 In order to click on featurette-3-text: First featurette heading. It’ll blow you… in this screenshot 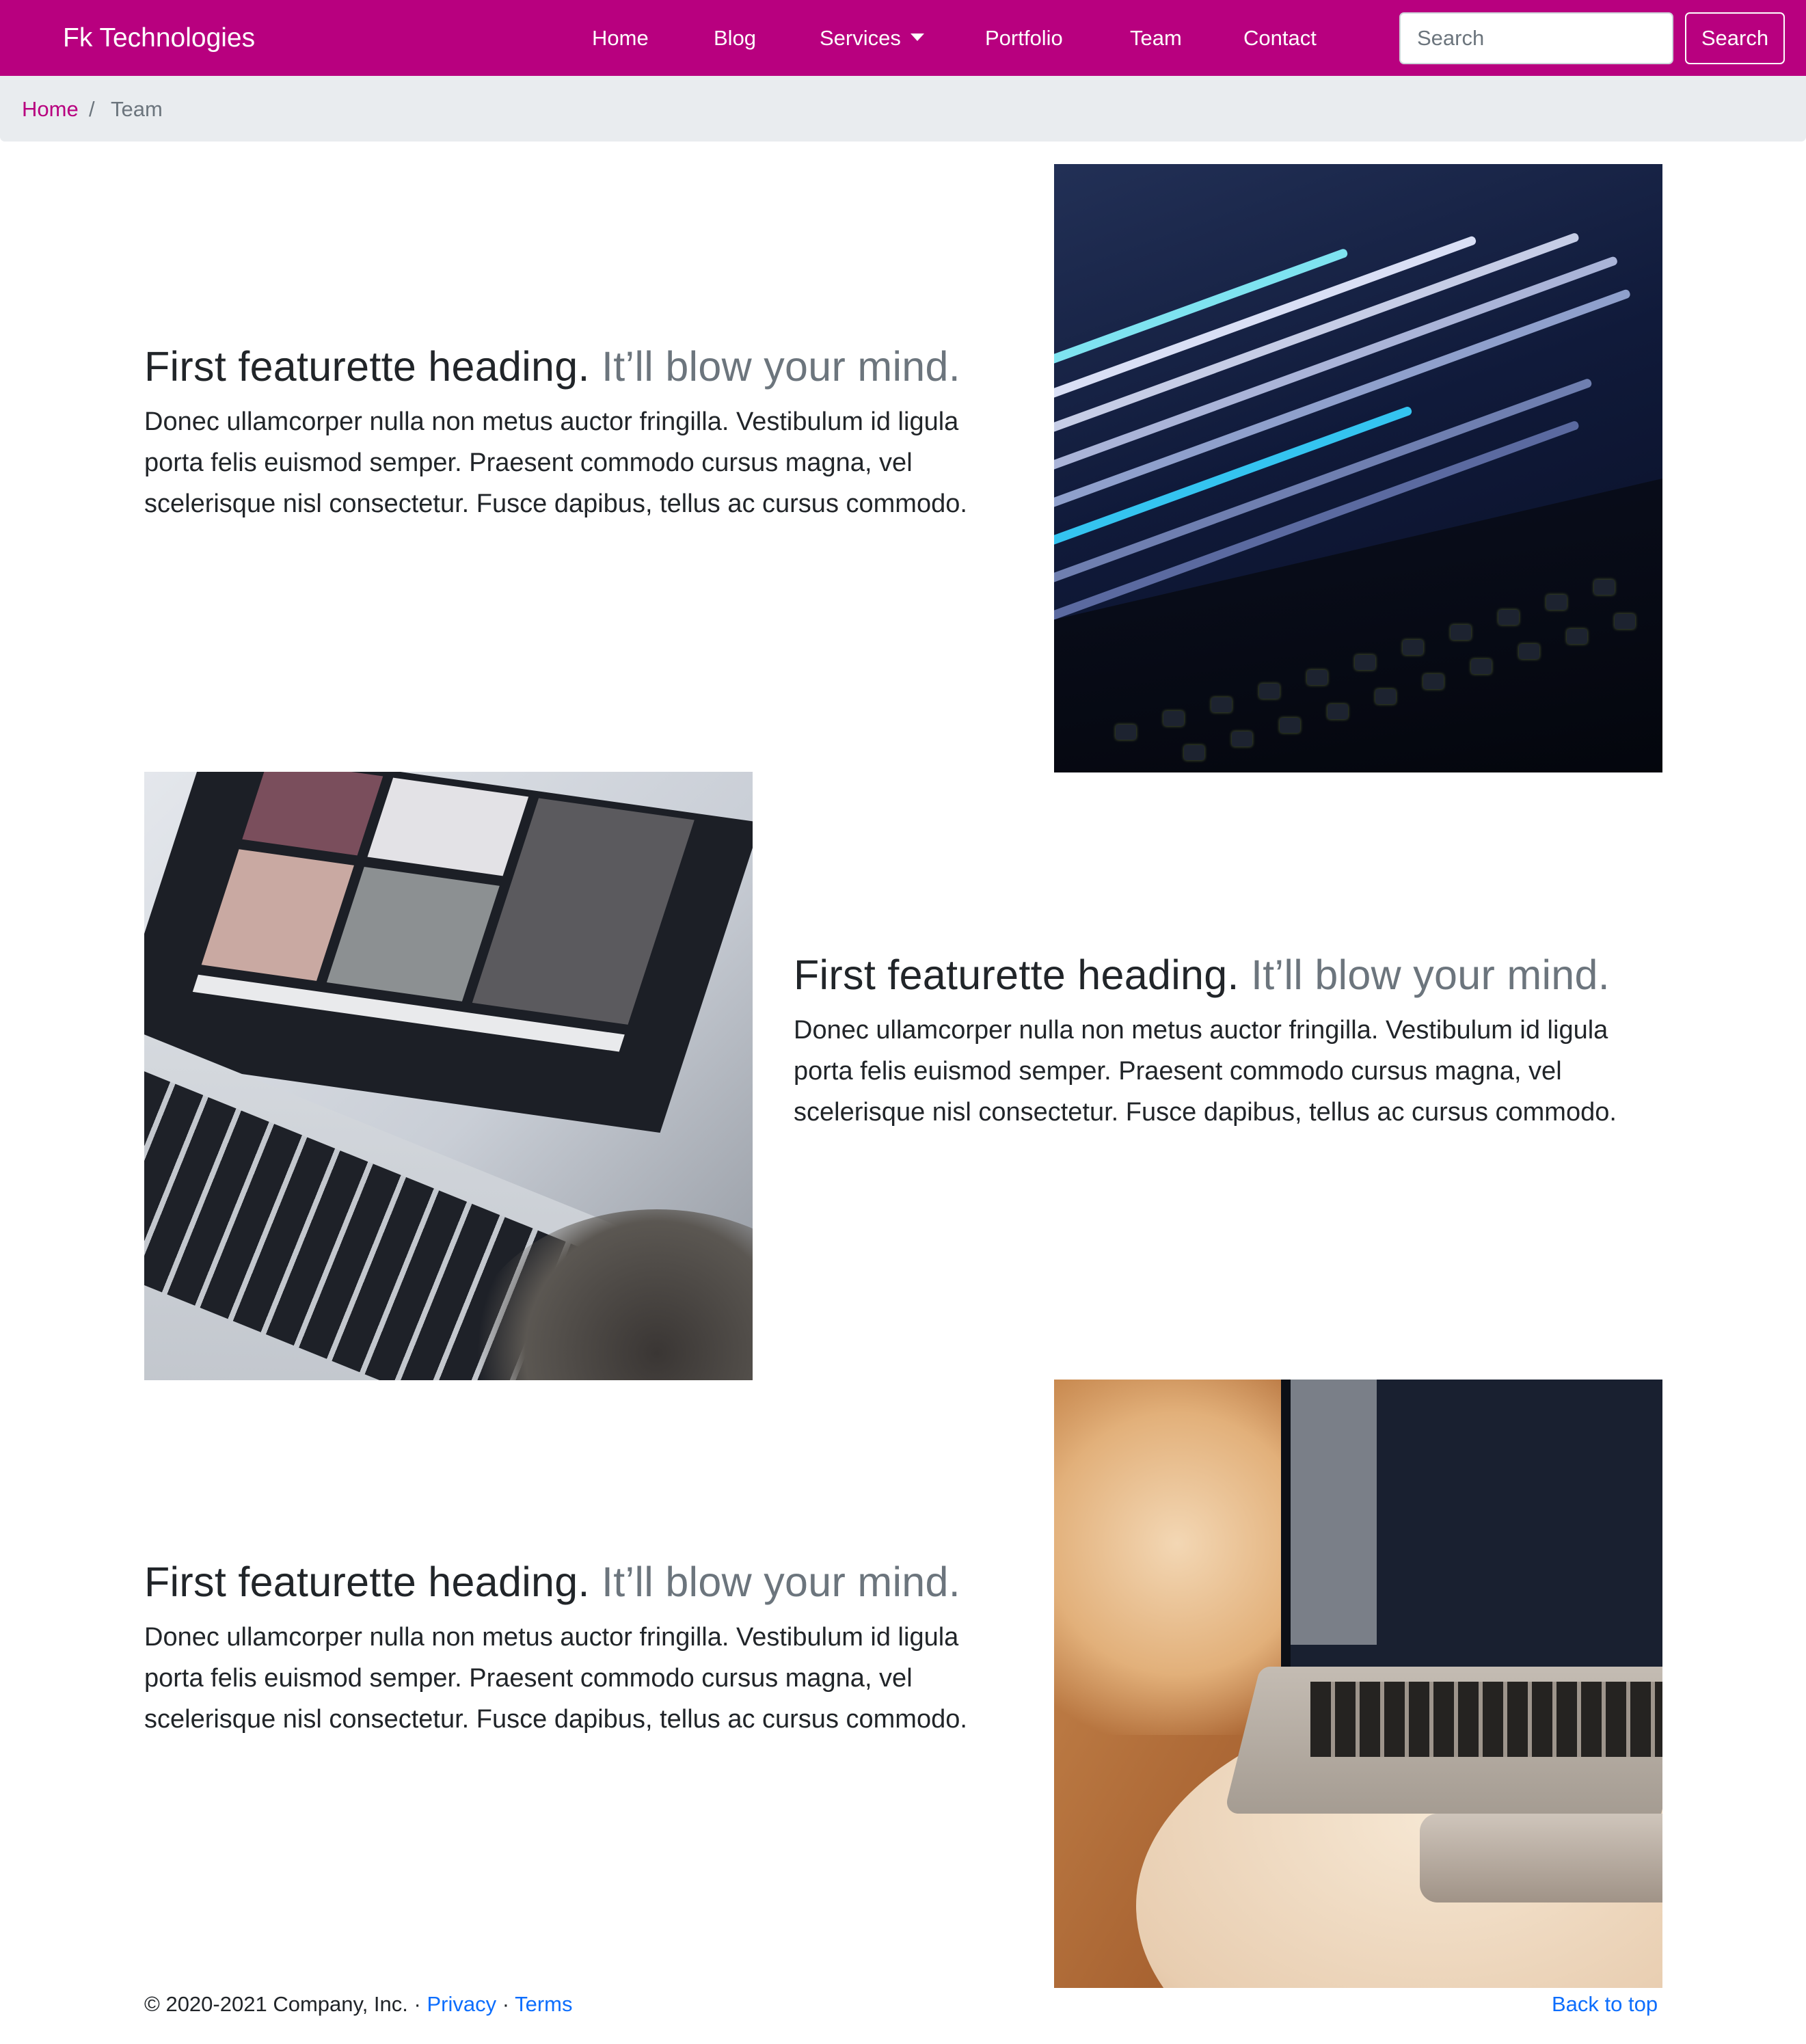, I will do `click(568, 1648)`.